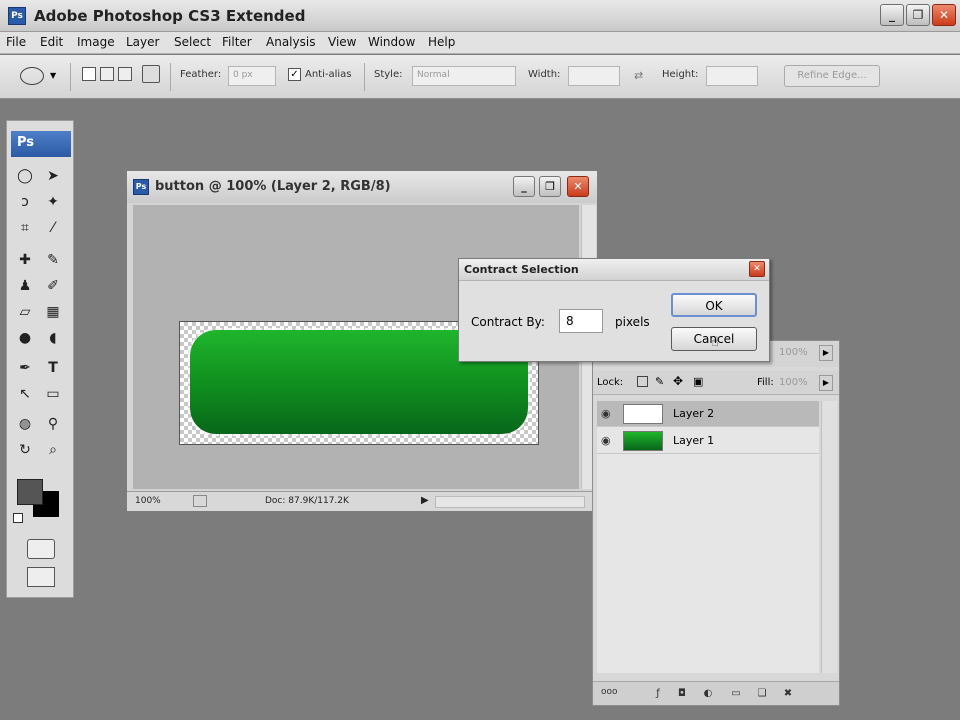 The width and height of the screenshot is (960, 720). What do you see at coordinates (89, 74) in the screenshot?
I see `new-selection-icon` at bounding box center [89, 74].